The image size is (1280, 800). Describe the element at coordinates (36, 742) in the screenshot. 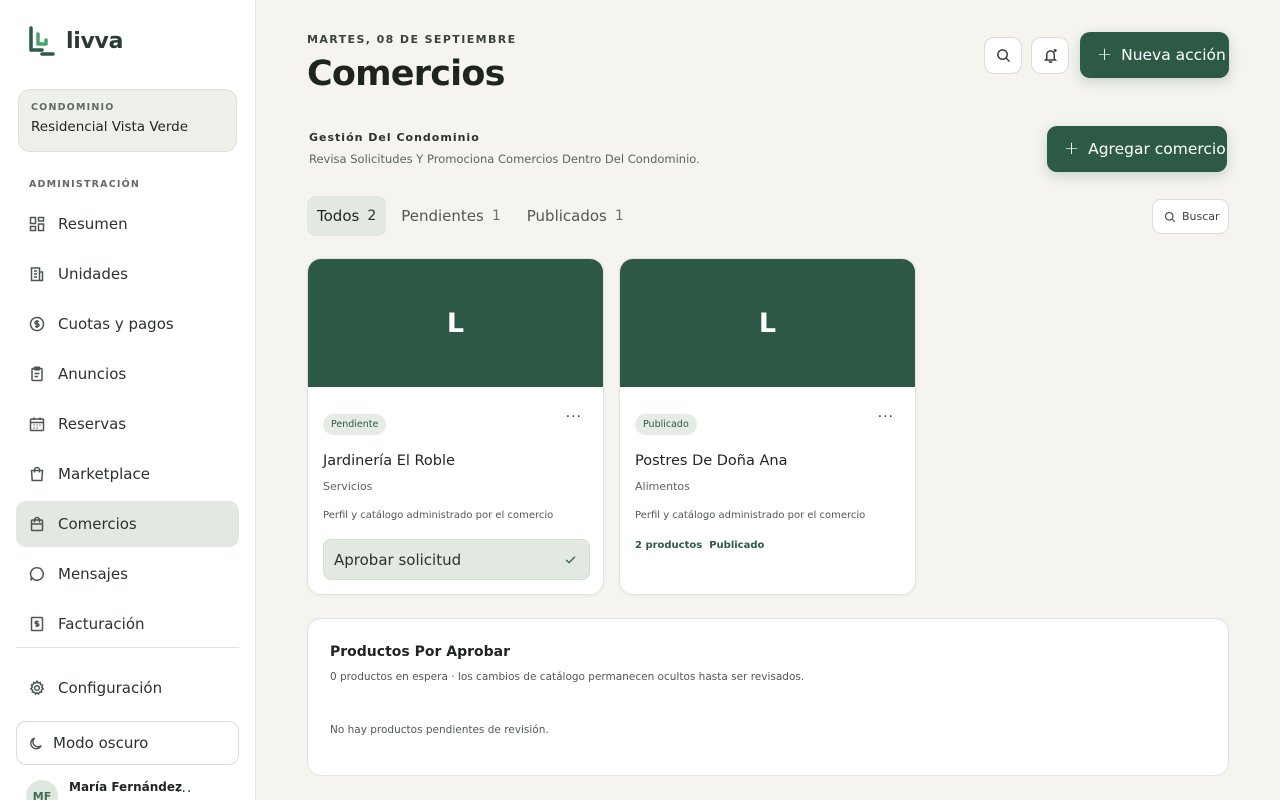

I see `moon-icon` at that location.